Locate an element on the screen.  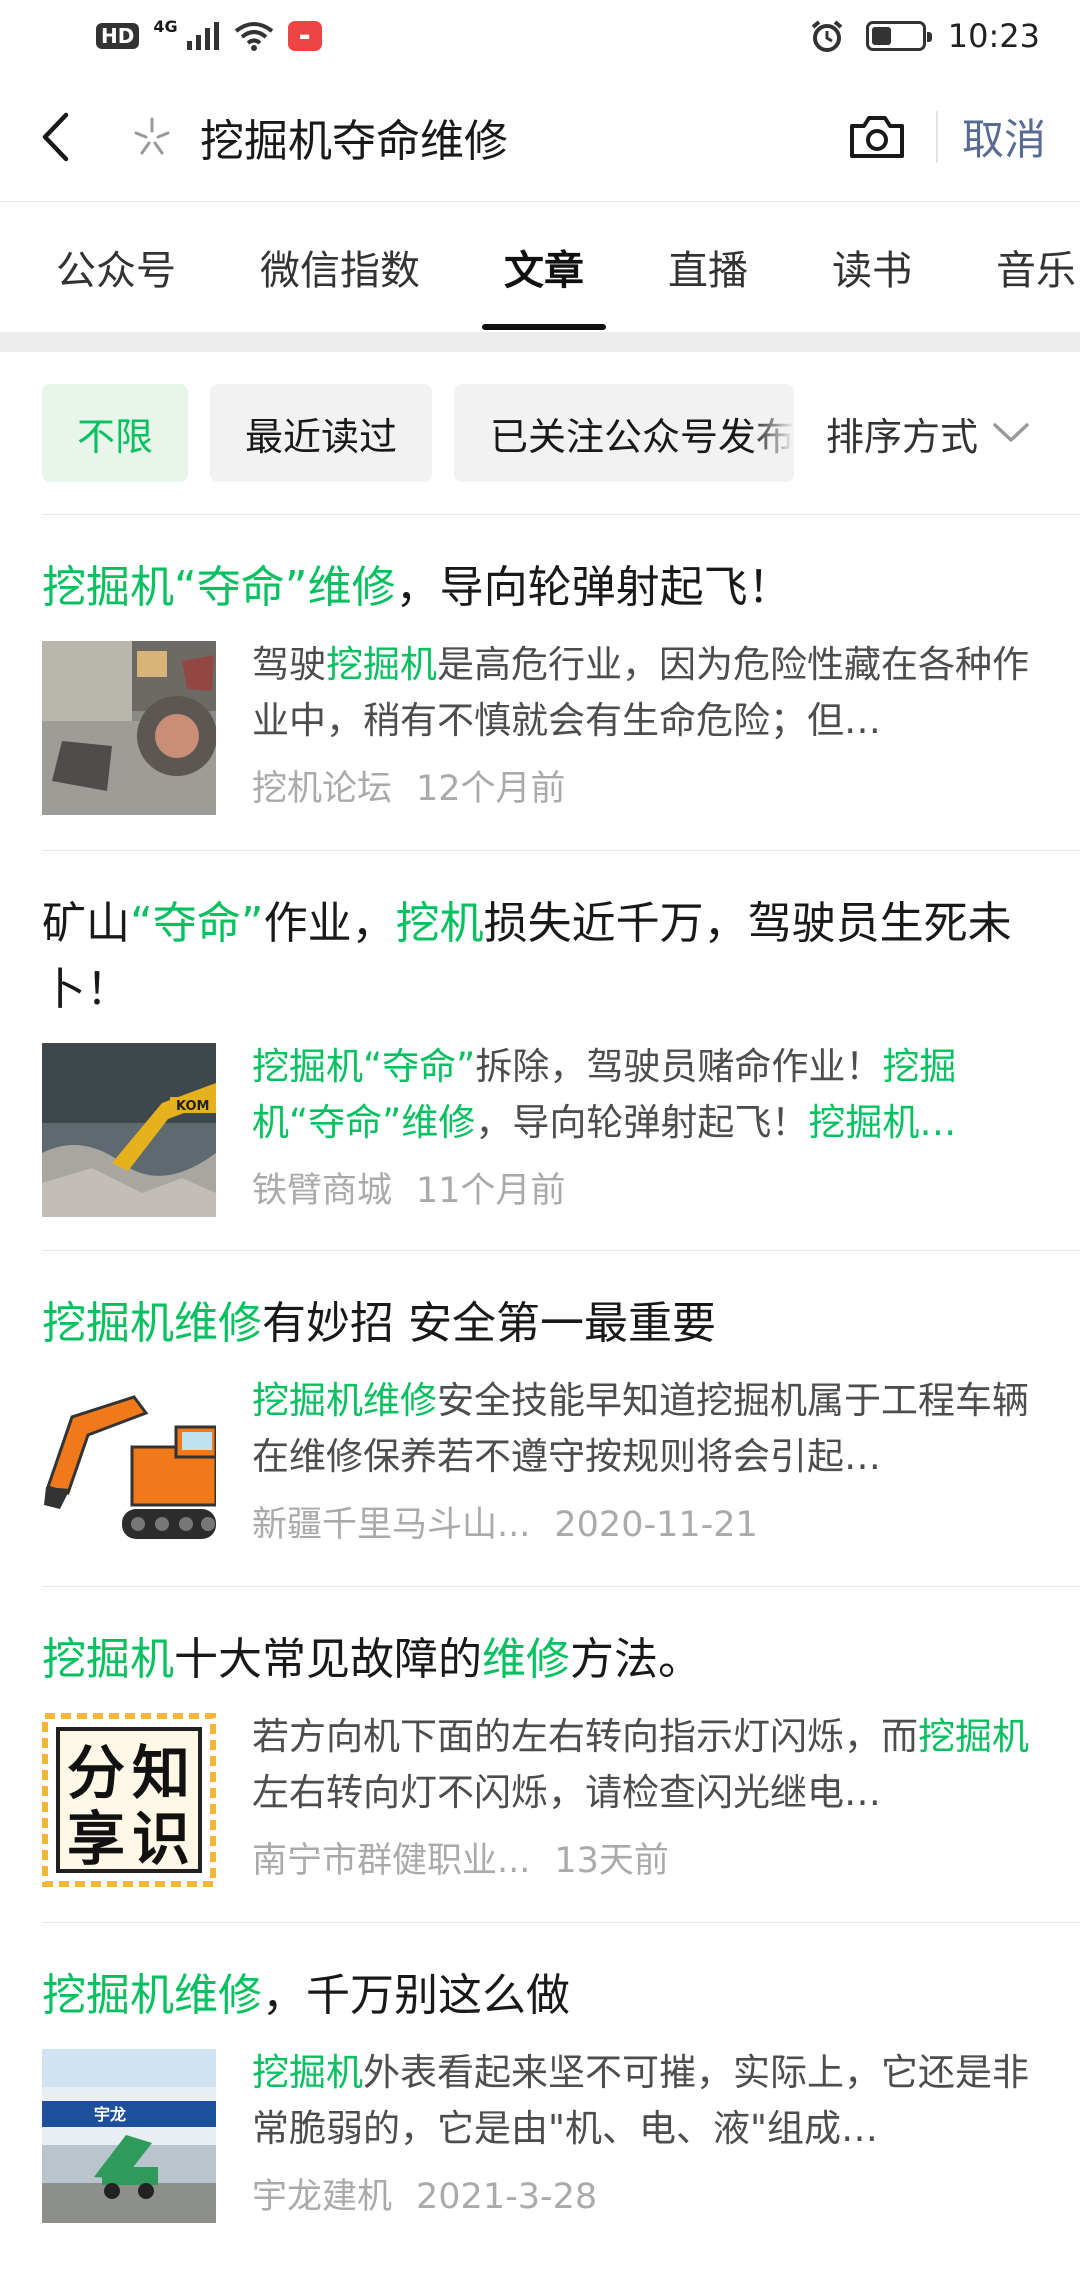
article-title: 挖掘机十大常见故障的维修方法。 is located at coordinates (540, 1660).